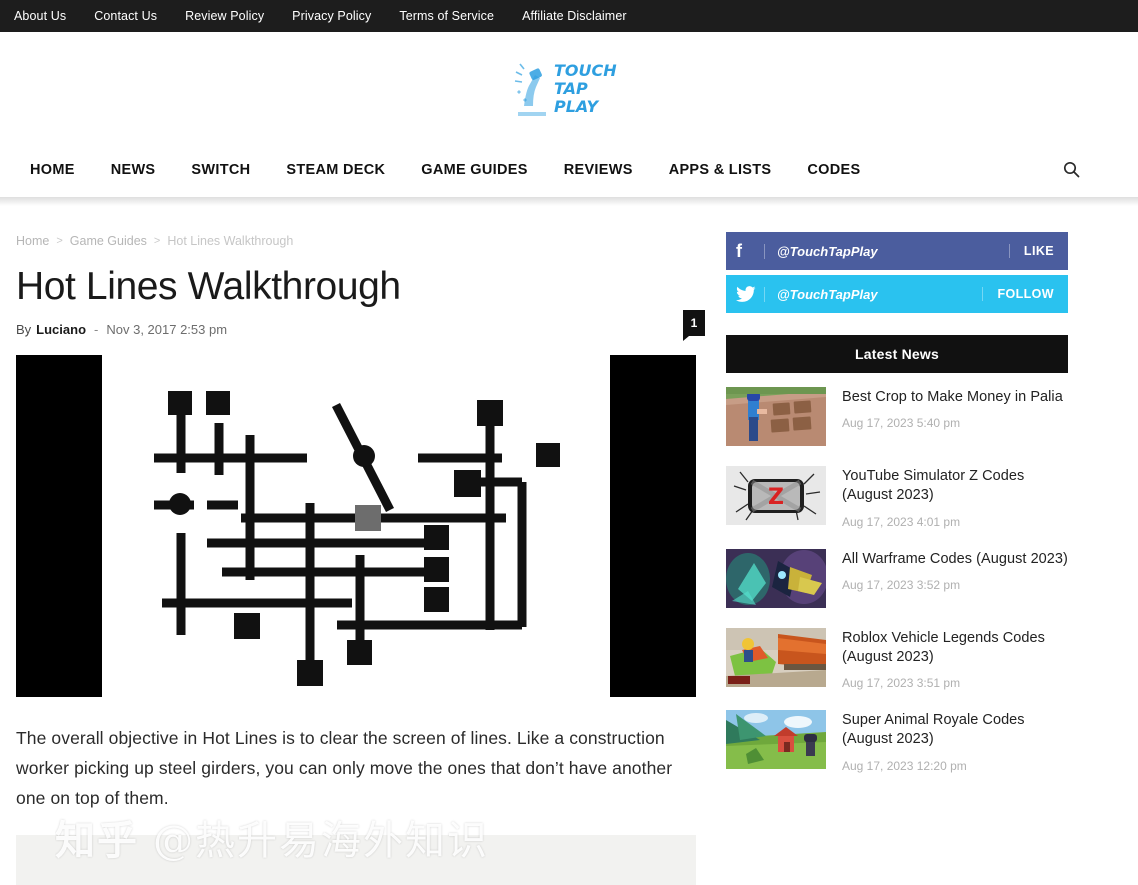 Image resolution: width=1138 pixels, height=885 pixels. Describe the element at coordinates (133, 170) in the screenshot. I see `nav-item-news: NEWS` at that location.